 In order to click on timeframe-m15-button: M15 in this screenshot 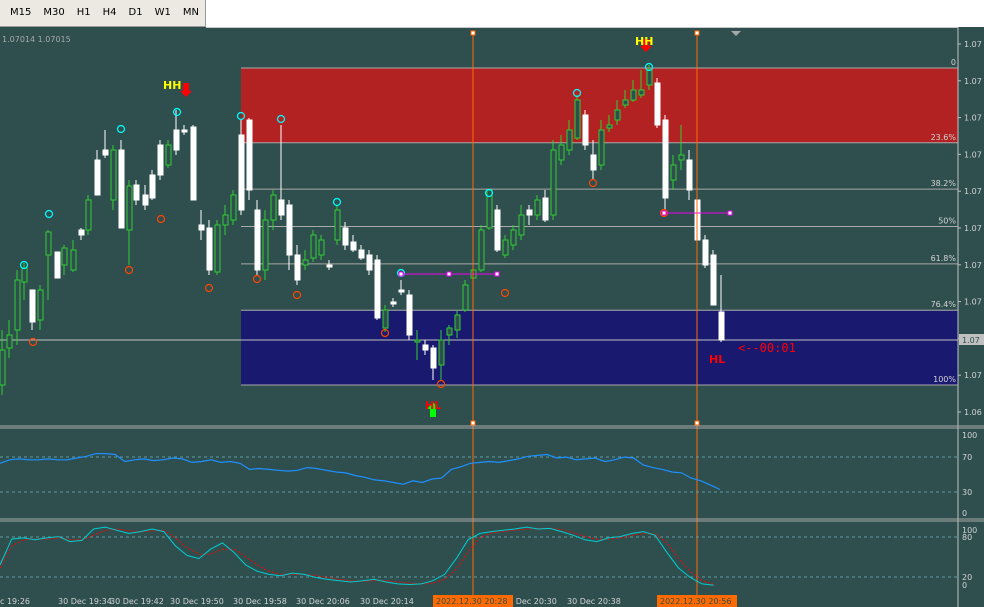, I will do `click(20, 13)`.